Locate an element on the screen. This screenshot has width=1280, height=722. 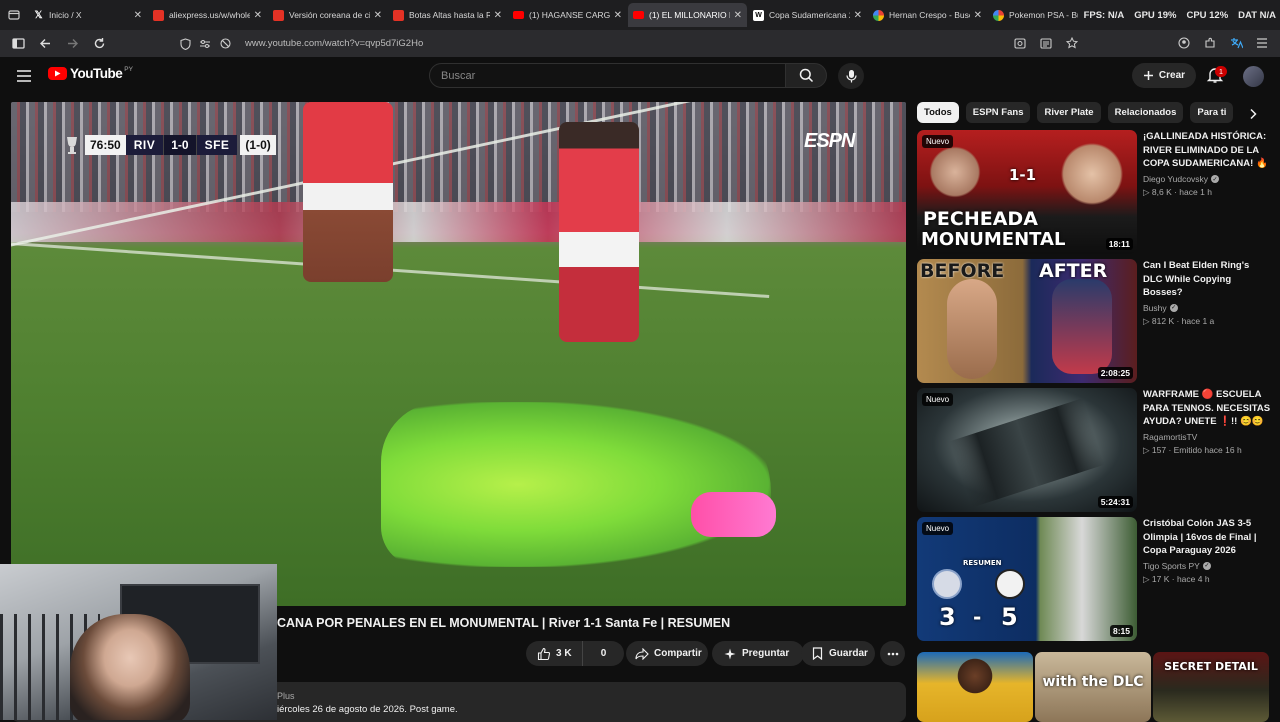
recommendation-channel: Tigo Sports PY ✓ is located at coordinates (1207, 566).